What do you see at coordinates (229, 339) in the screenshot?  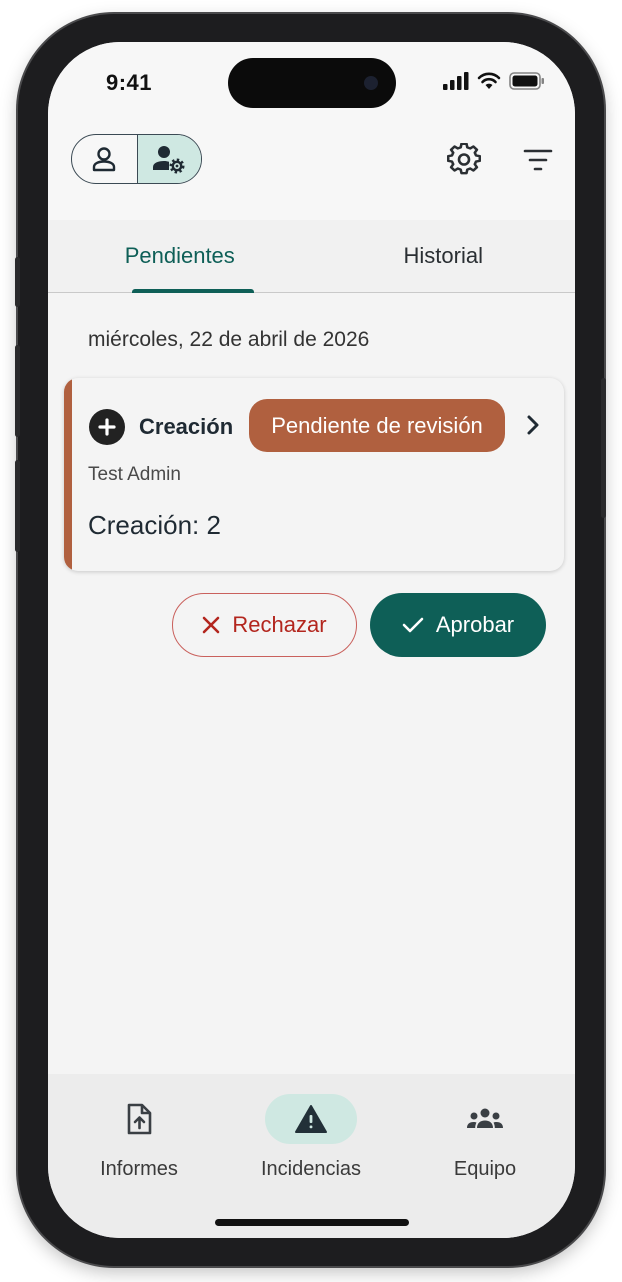 I see `date-header: miércoles, 22 de abril de 2026` at bounding box center [229, 339].